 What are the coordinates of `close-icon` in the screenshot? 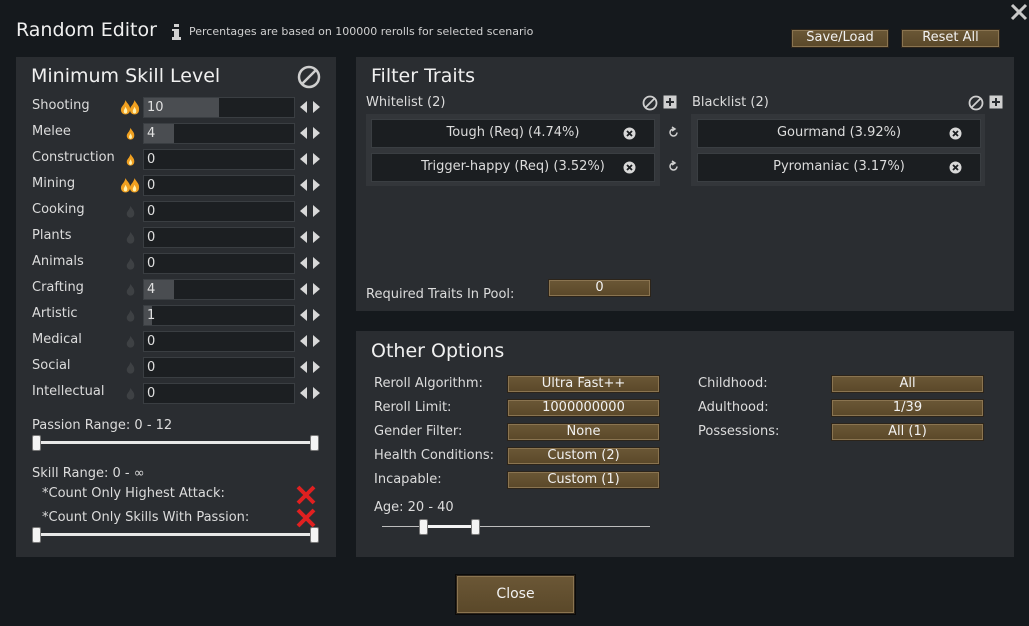 It's located at (1019, 12).